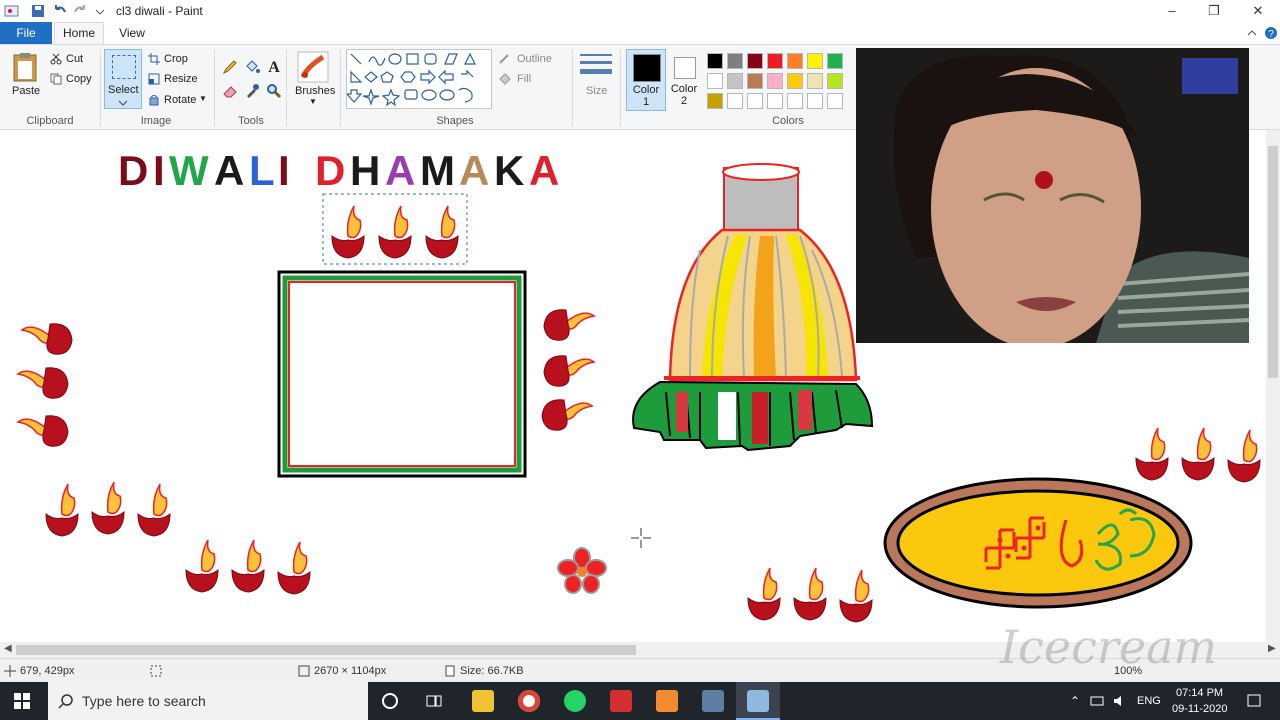 Image resolution: width=1280 pixels, height=720 pixels. Describe the element at coordinates (230, 91) in the screenshot. I see `eraser-icon` at that location.